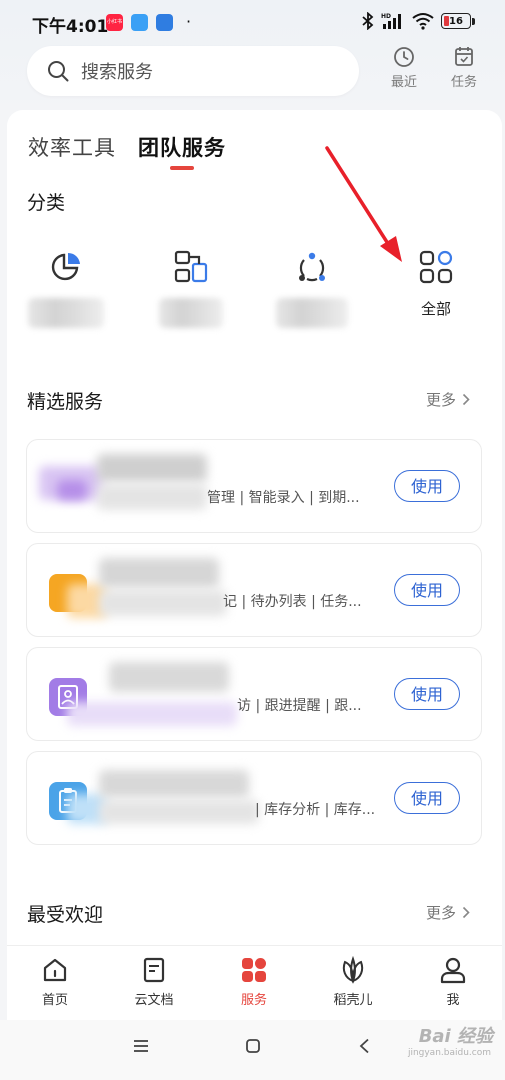  I want to click on search-icon, so click(58, 71).